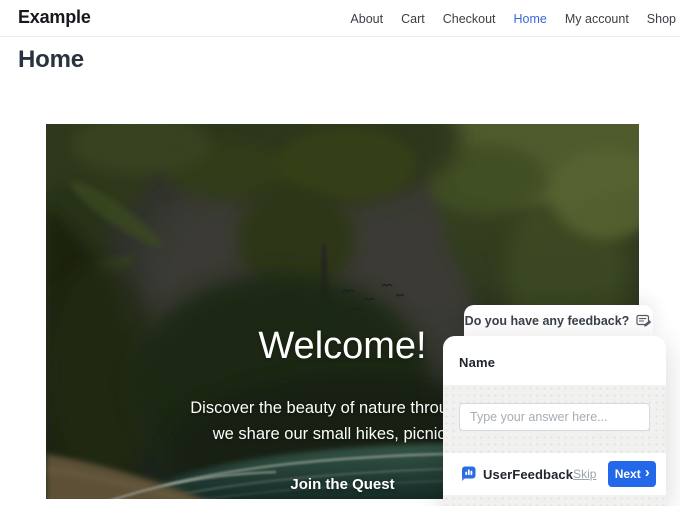 The image size is (680, 506). I want to click on userfeedback-brand-name: UserFeedback, so click(528, 474).